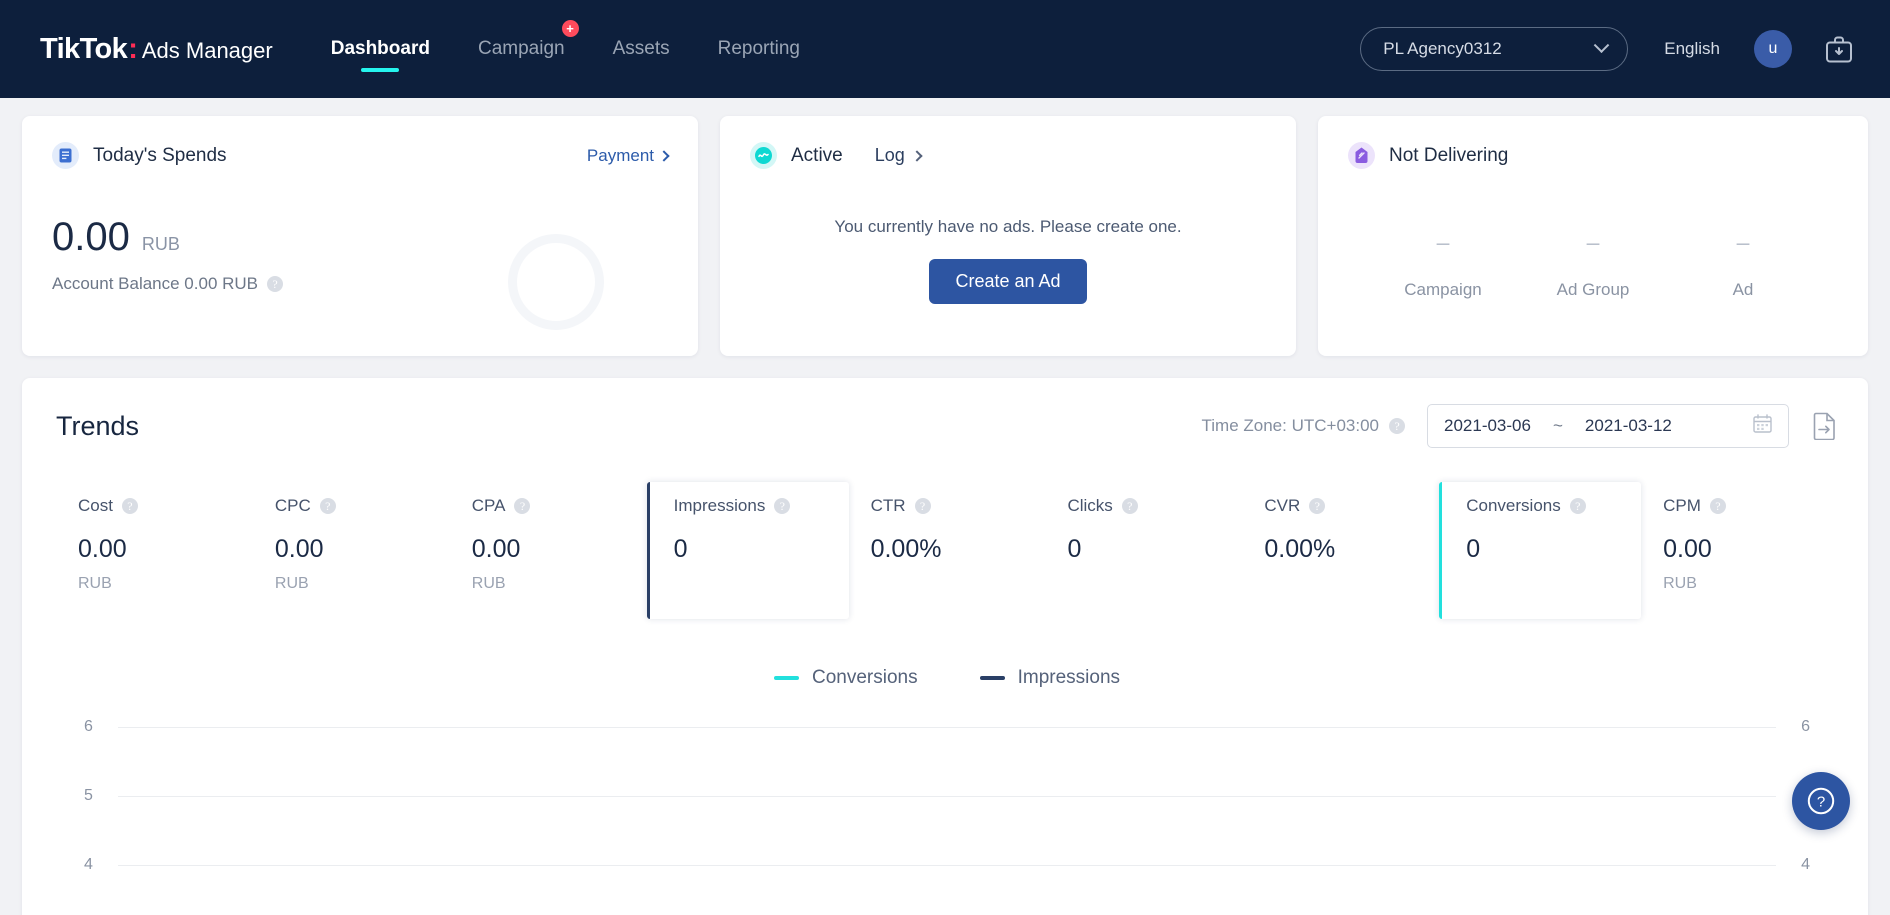 The image size is (1890, 915). I want to click on metric-clicks-value: 0, so click(1074, 549).